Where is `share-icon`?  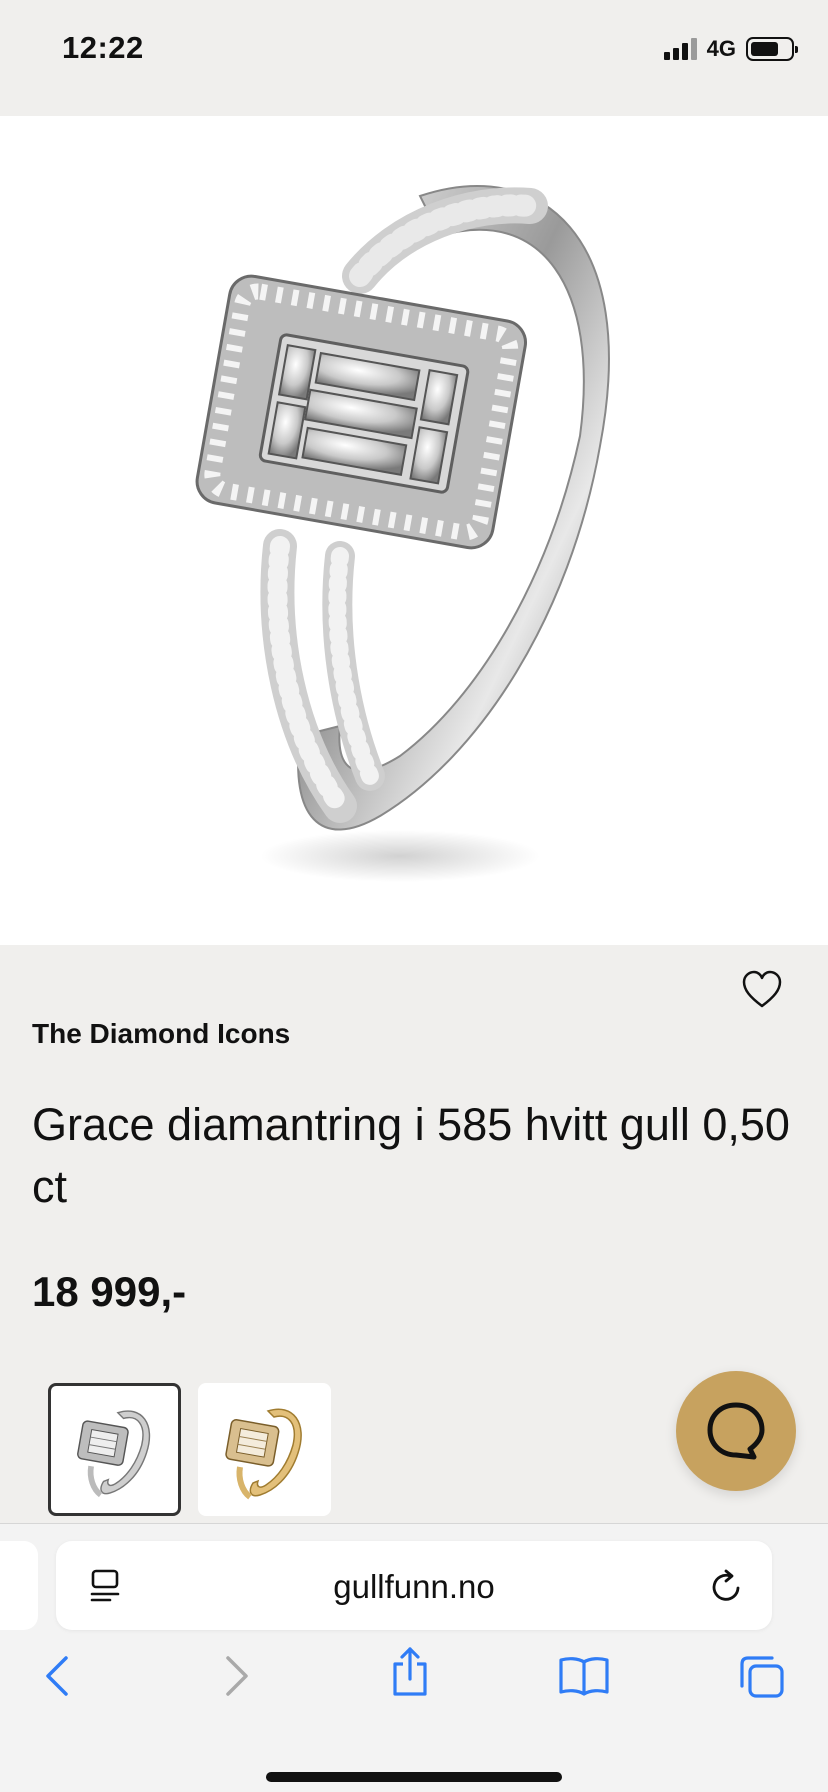 share-icon is located at coordinates (410, 1672).